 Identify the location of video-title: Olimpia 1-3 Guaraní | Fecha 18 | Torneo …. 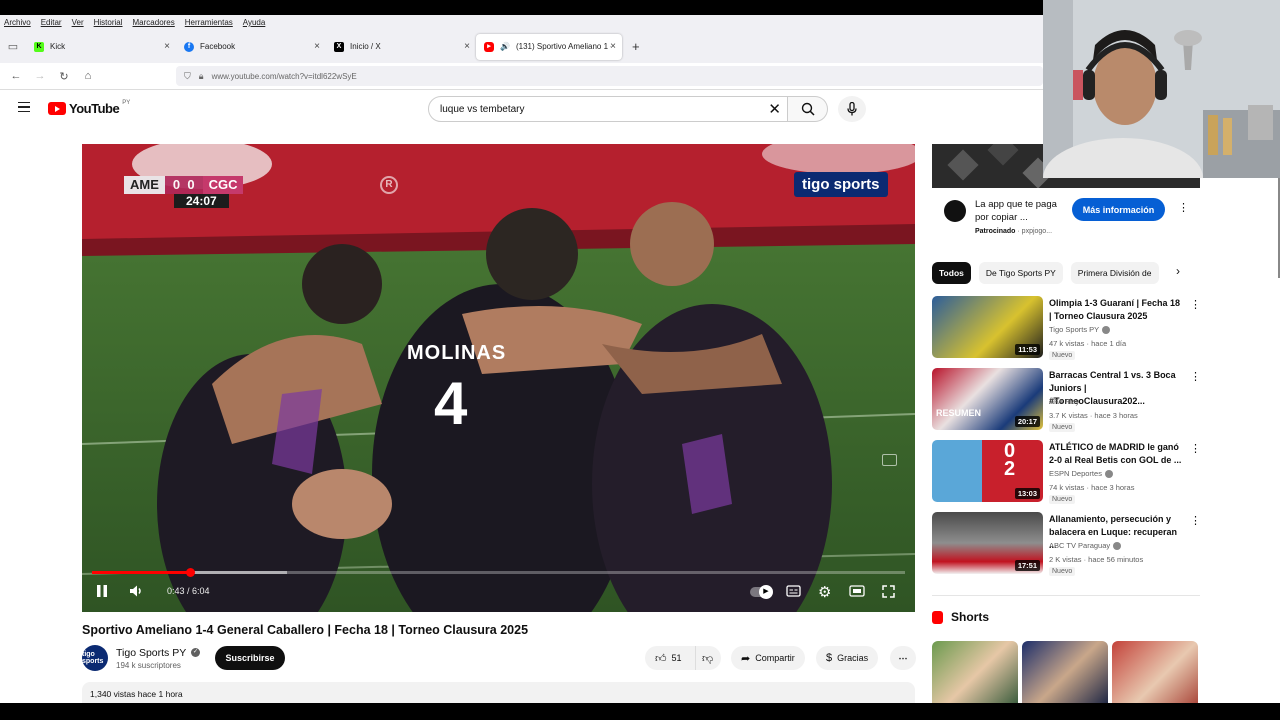
(1116, 310).